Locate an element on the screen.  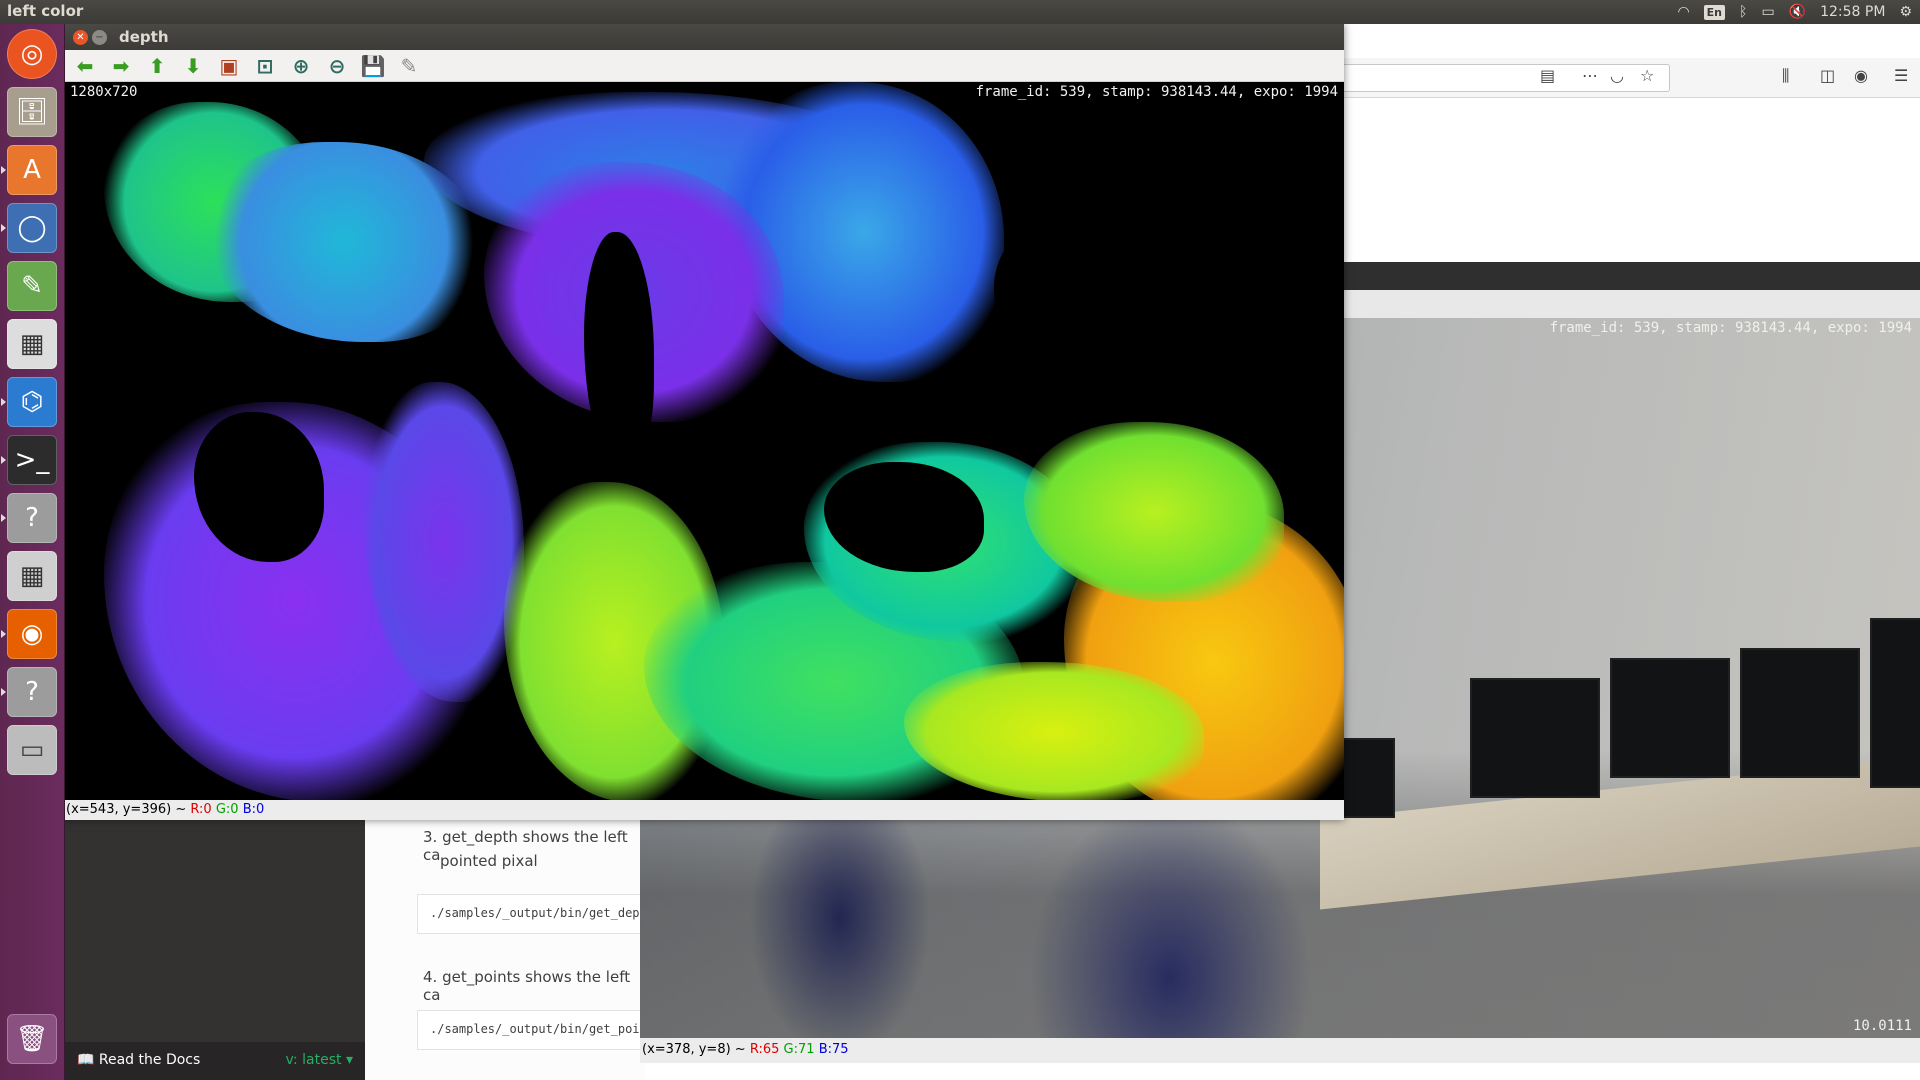
battery-icon: ▭ is located at coordinates (1767, 12).